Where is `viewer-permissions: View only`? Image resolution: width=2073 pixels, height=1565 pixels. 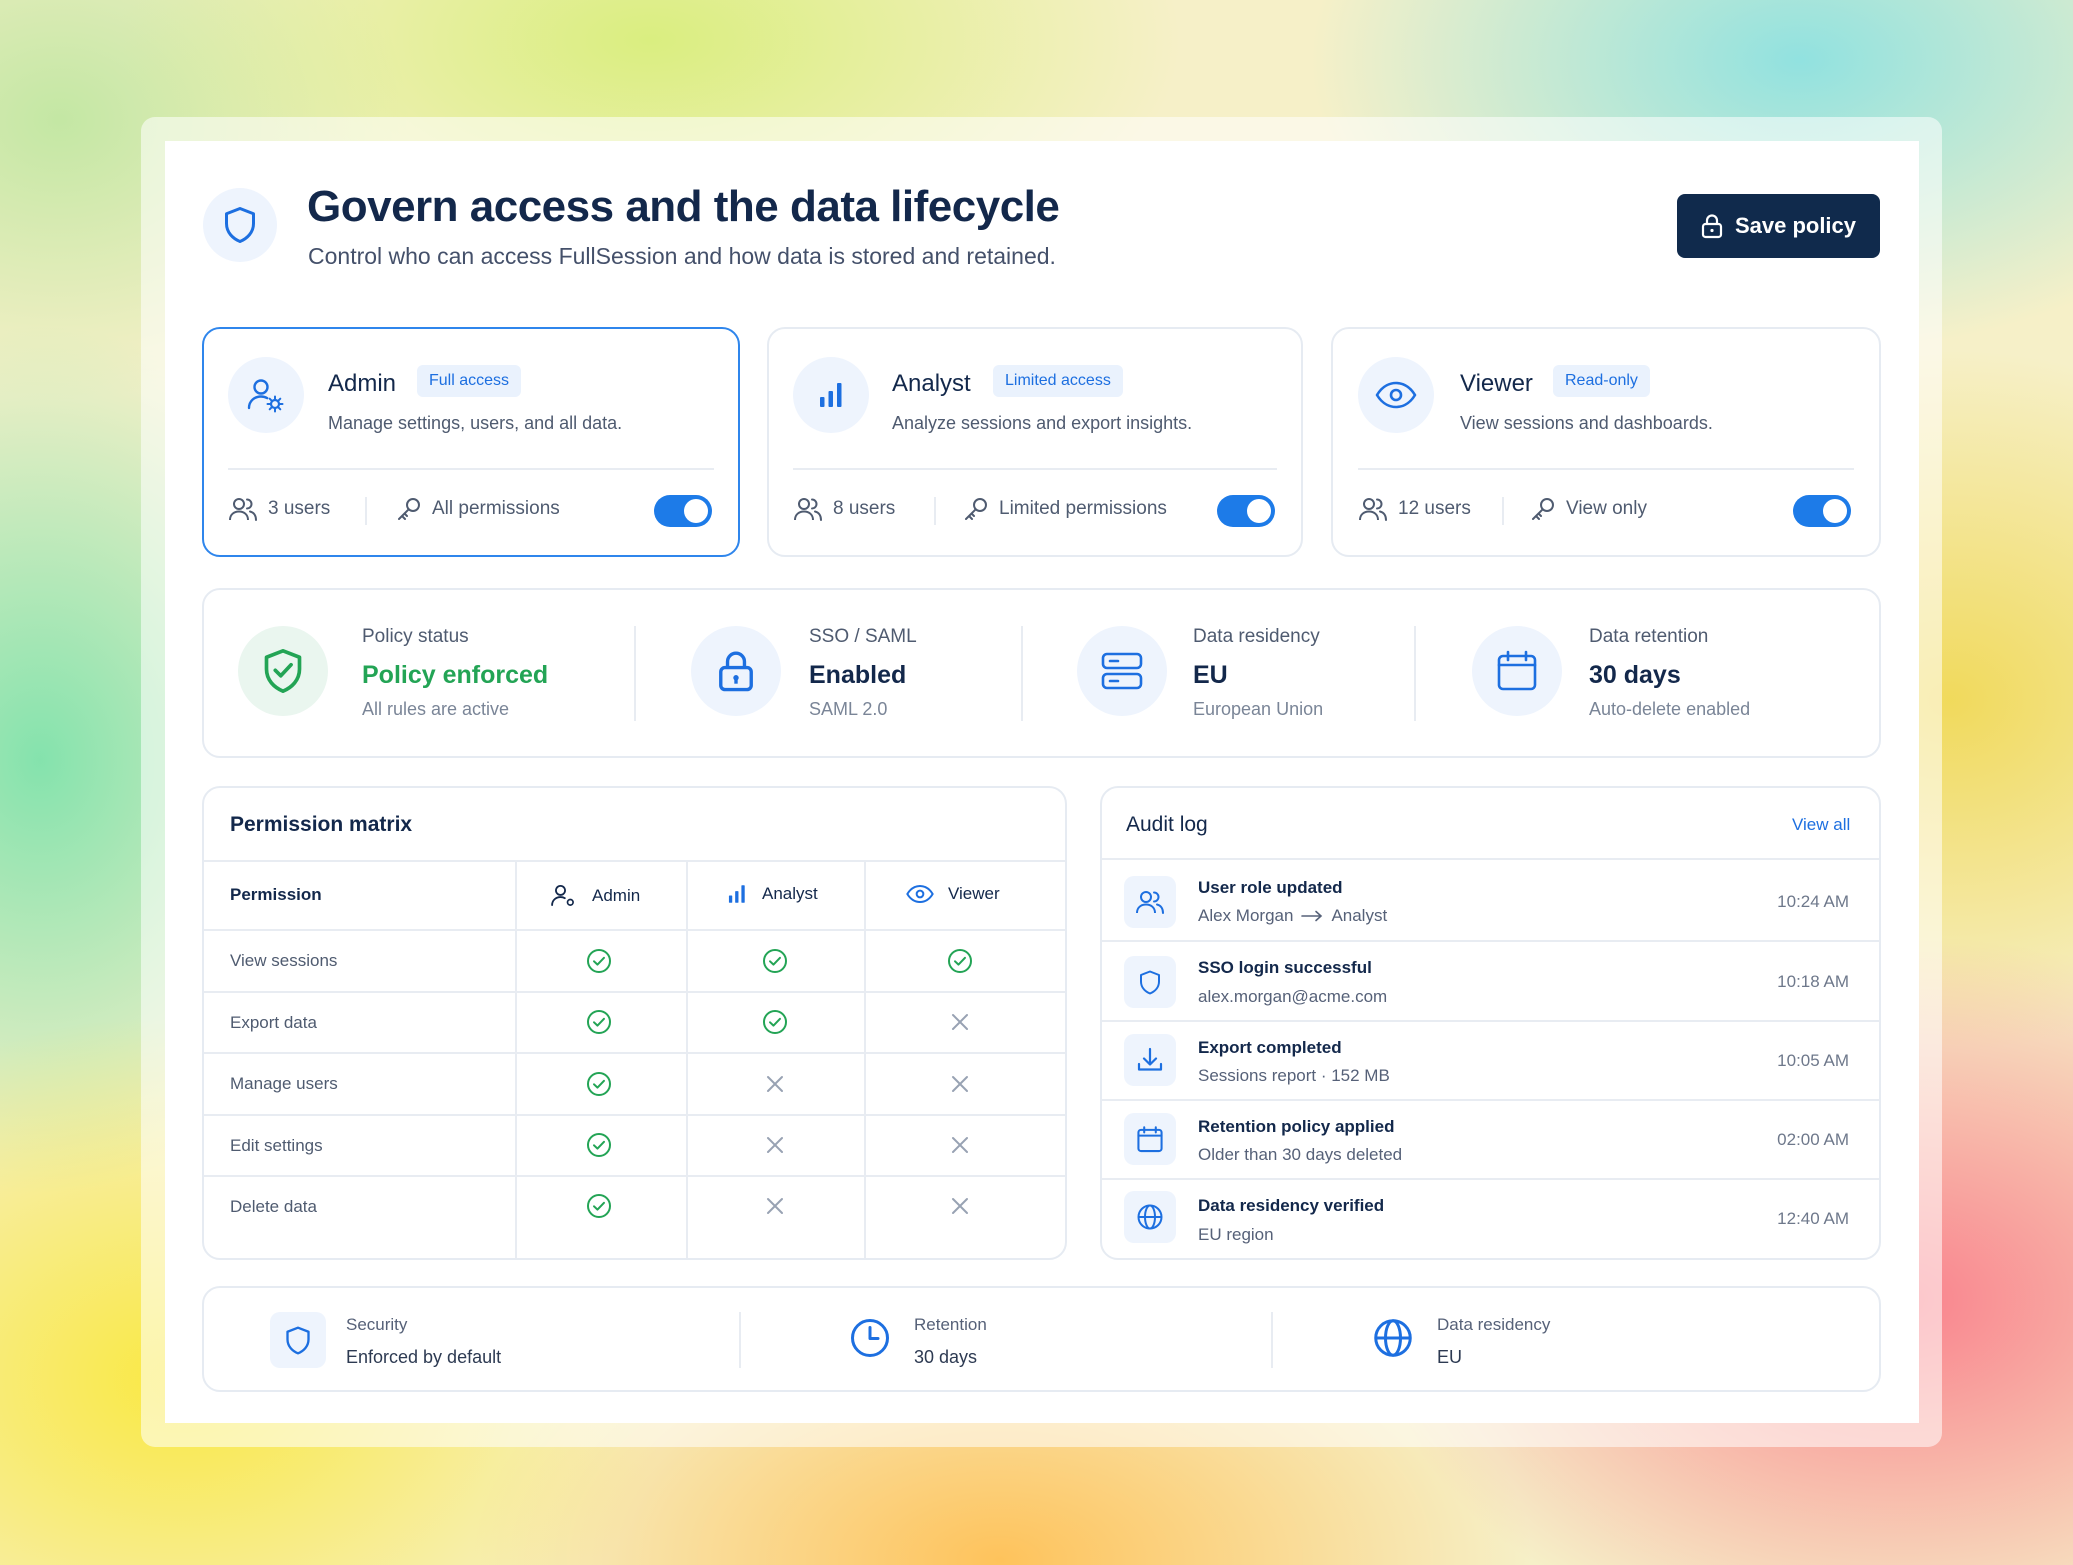 viewer-permissions: View only is located at coordinates (1588, 509).